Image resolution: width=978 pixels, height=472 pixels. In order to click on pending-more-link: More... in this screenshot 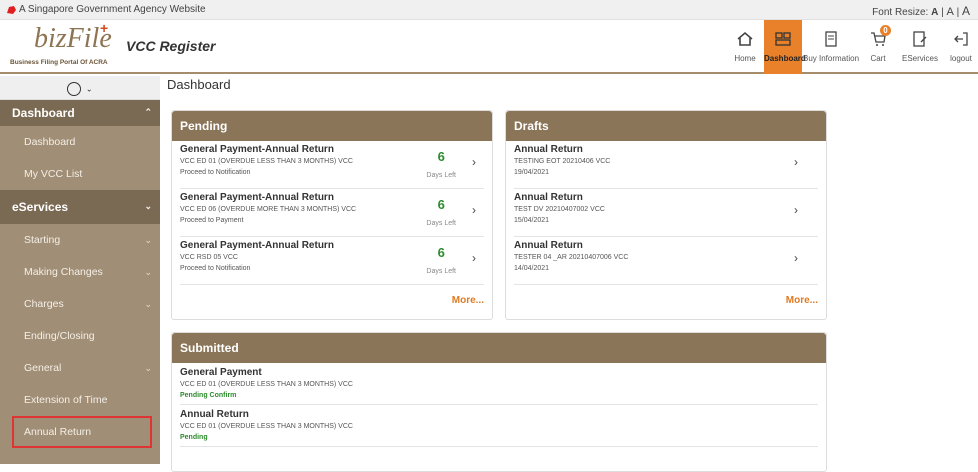, I will do `click(332, 295)`.